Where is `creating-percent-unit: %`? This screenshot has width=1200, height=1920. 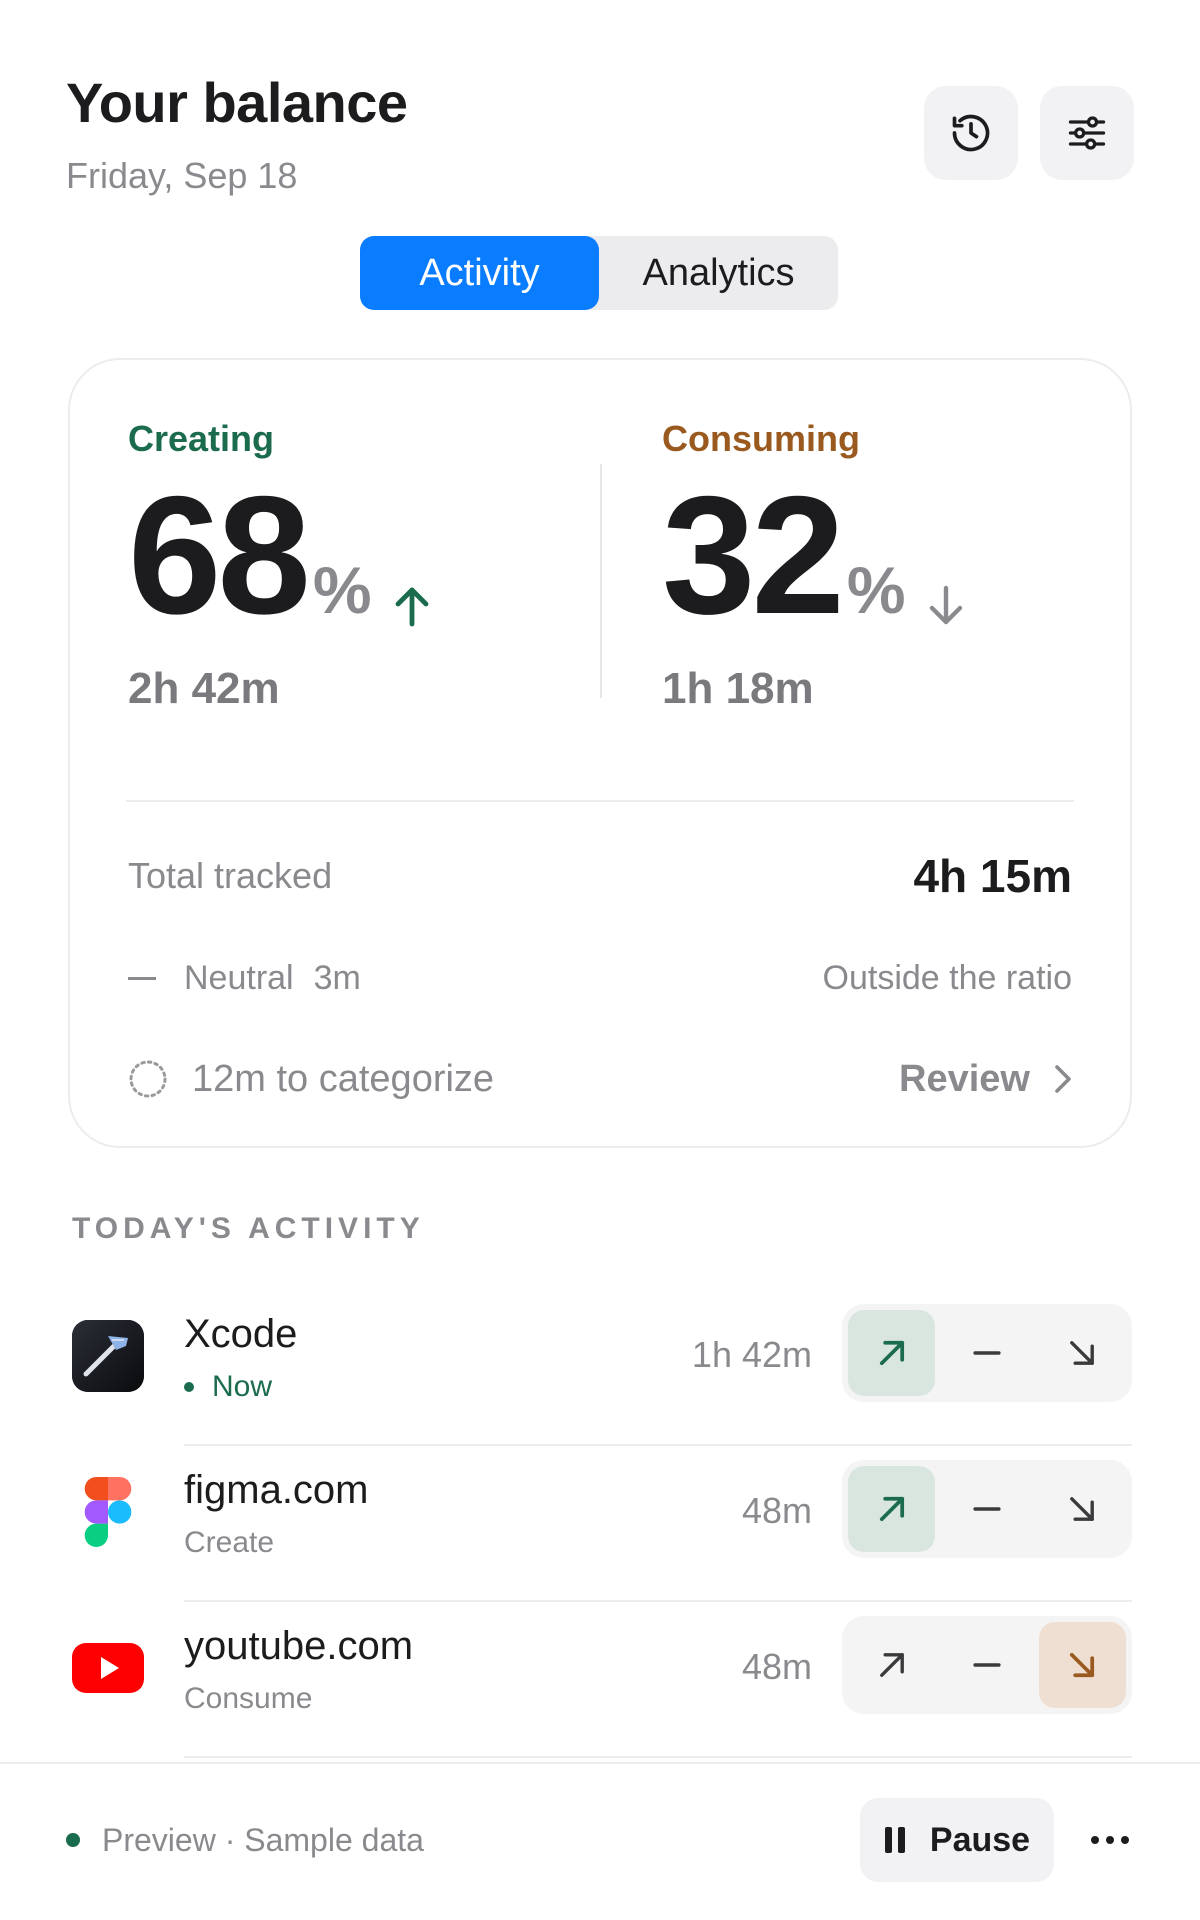 creating-percent-unit: % is located at coordinates (342, 590).